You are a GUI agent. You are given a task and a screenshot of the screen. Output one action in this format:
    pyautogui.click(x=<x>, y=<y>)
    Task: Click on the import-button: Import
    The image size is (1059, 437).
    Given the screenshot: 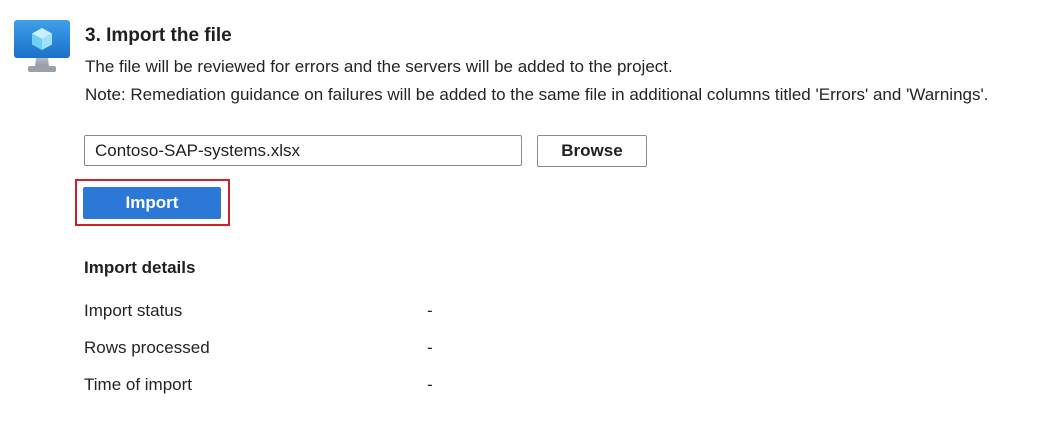 What is the action you would take?
    pyautogui.click(x=152, y=203)
    